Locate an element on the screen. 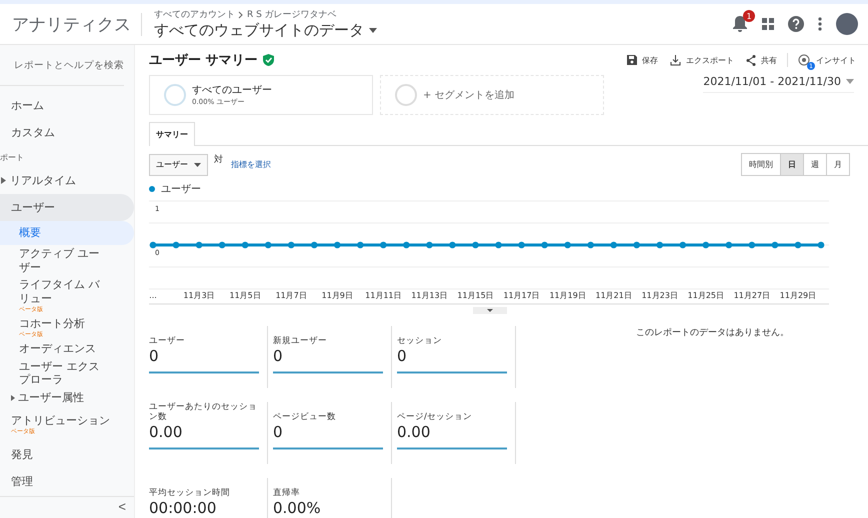  metric-label: 直帰率 is located at coordinates (287, 492).